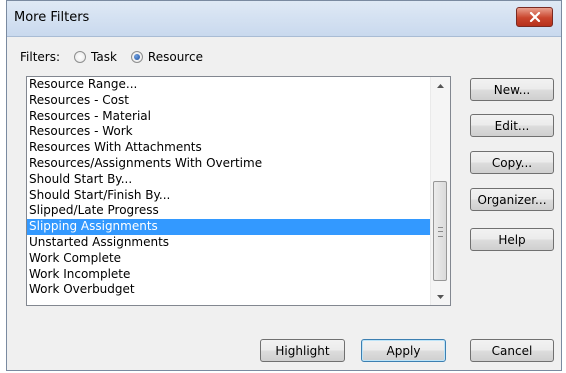  What do you see at coordinates (403, 350) in the screenshot?
I see `apply-button: Apply` at bounding box center [403, 350].